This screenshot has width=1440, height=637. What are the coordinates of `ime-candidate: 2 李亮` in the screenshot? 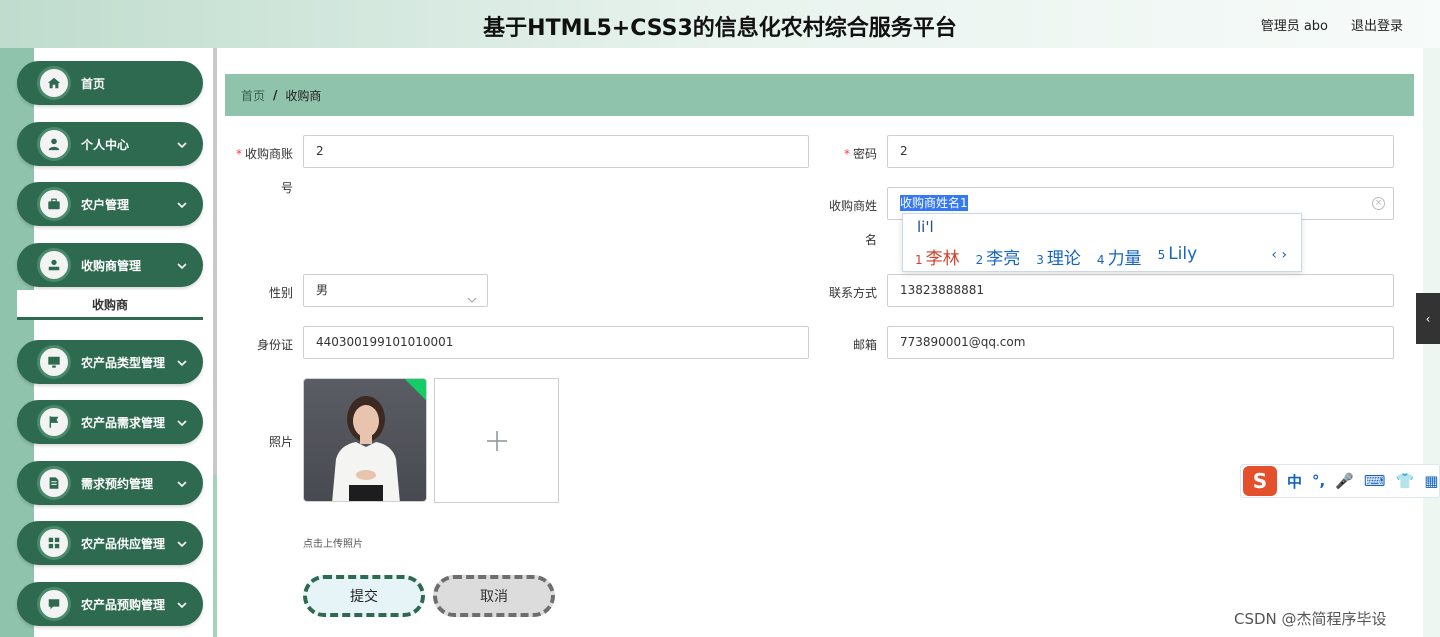 It's located at (998, 256).